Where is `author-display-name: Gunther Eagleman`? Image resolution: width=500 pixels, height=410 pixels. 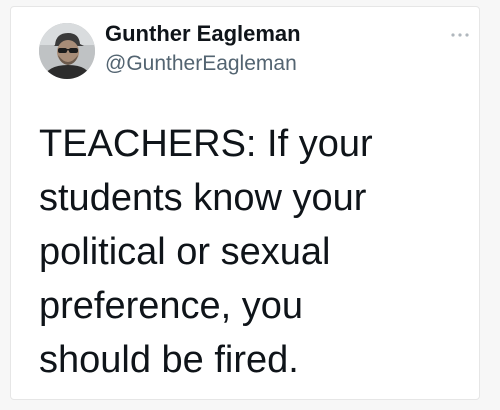
author-display-name: Gunther Eagleman is located at coordinates (203, 34).